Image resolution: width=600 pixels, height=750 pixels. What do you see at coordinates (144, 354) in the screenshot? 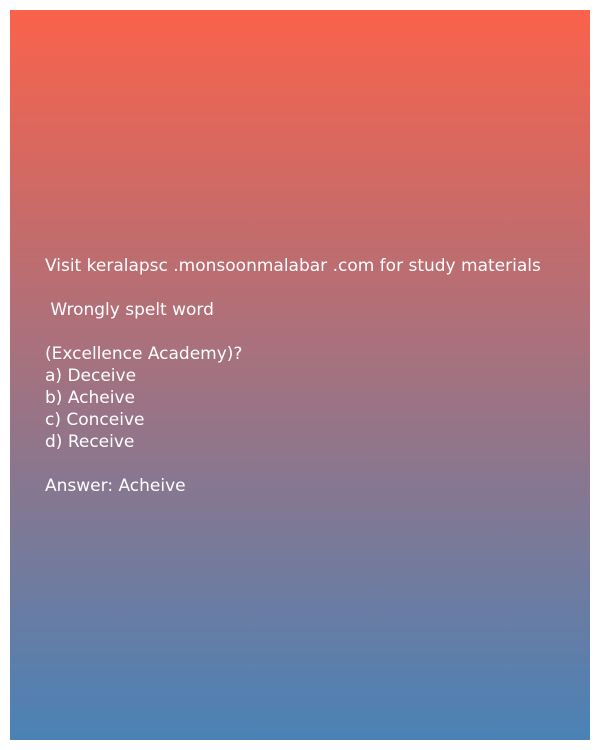
I see `question-source: (Excellence Academy)?` at bounding box center [144, 354].